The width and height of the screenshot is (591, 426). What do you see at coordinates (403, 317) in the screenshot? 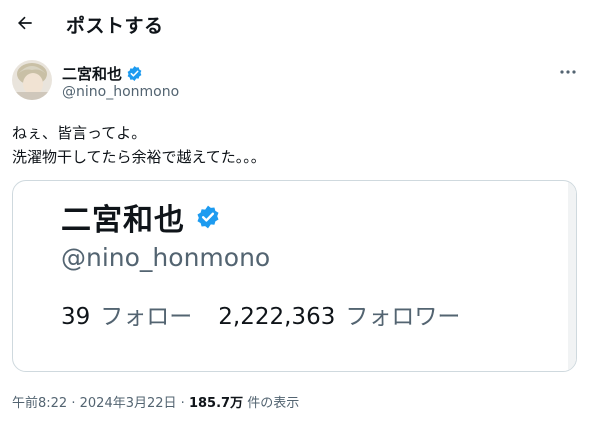
I see `followers-label: フォロワー` at bounding box center [403, 317].